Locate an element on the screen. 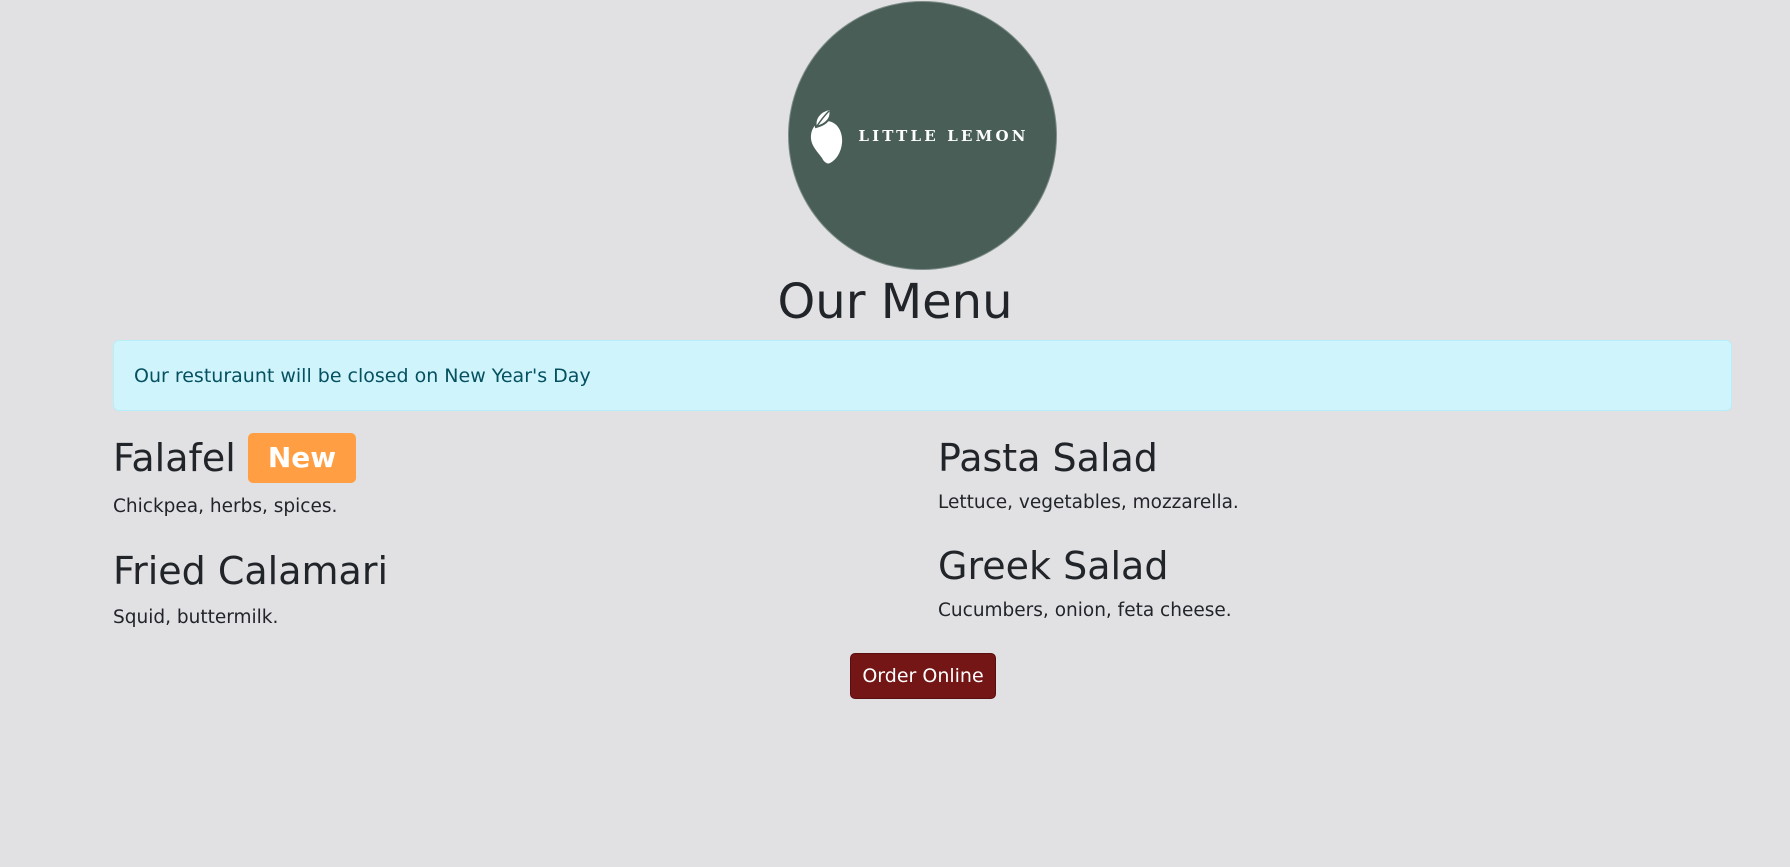 The image size is (1790, 867). menu-item-name: Fried Calamari is located at coordinates (250, 571).